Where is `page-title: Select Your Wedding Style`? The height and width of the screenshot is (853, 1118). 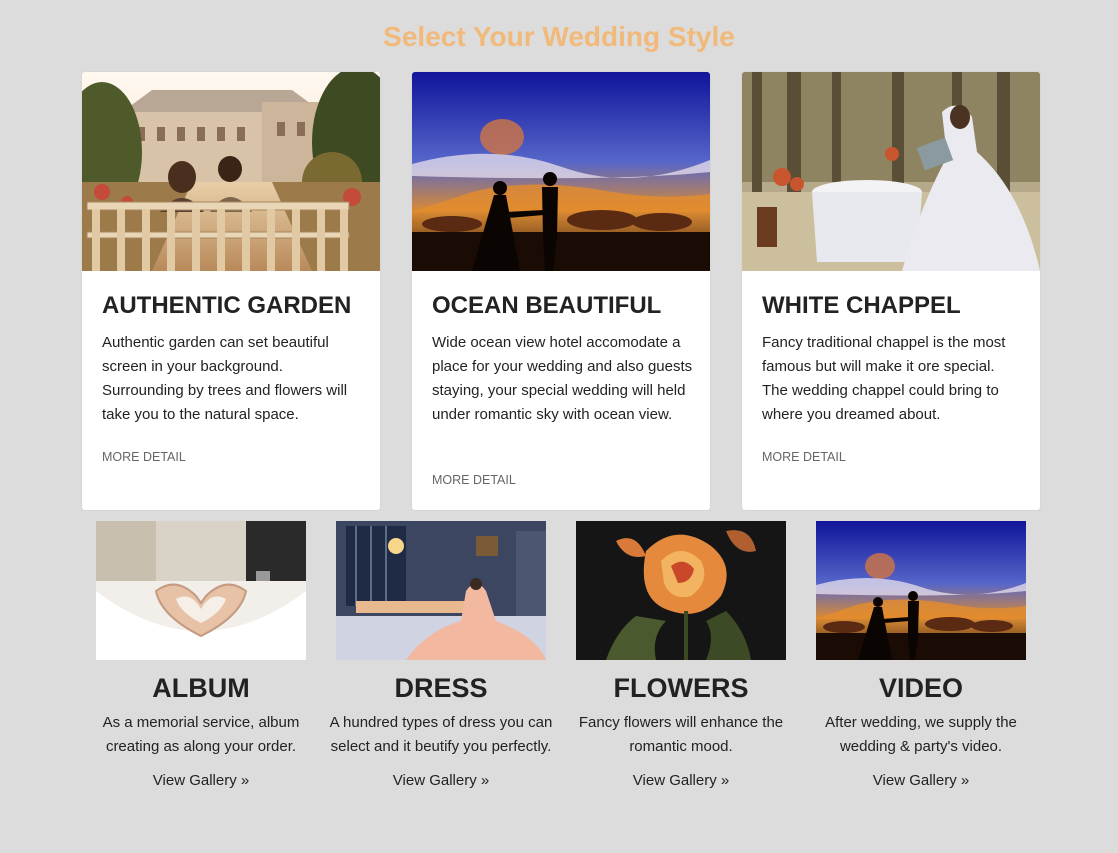 page-title: Select Your Wedding Style is located at coordinates (559, 36).